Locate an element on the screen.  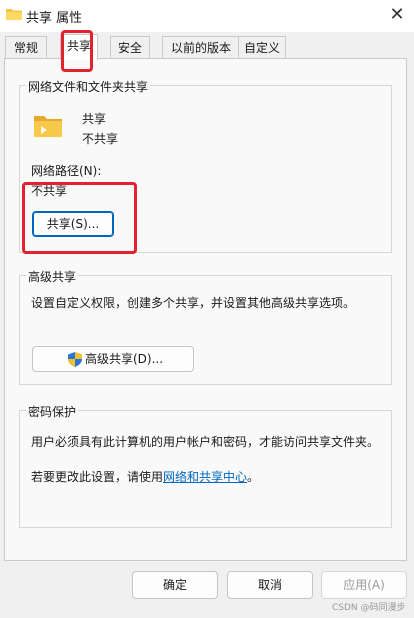
password-change-text: 若要更改此设置，请使用网络和共享中心。 is located at coordinates (145, 476).